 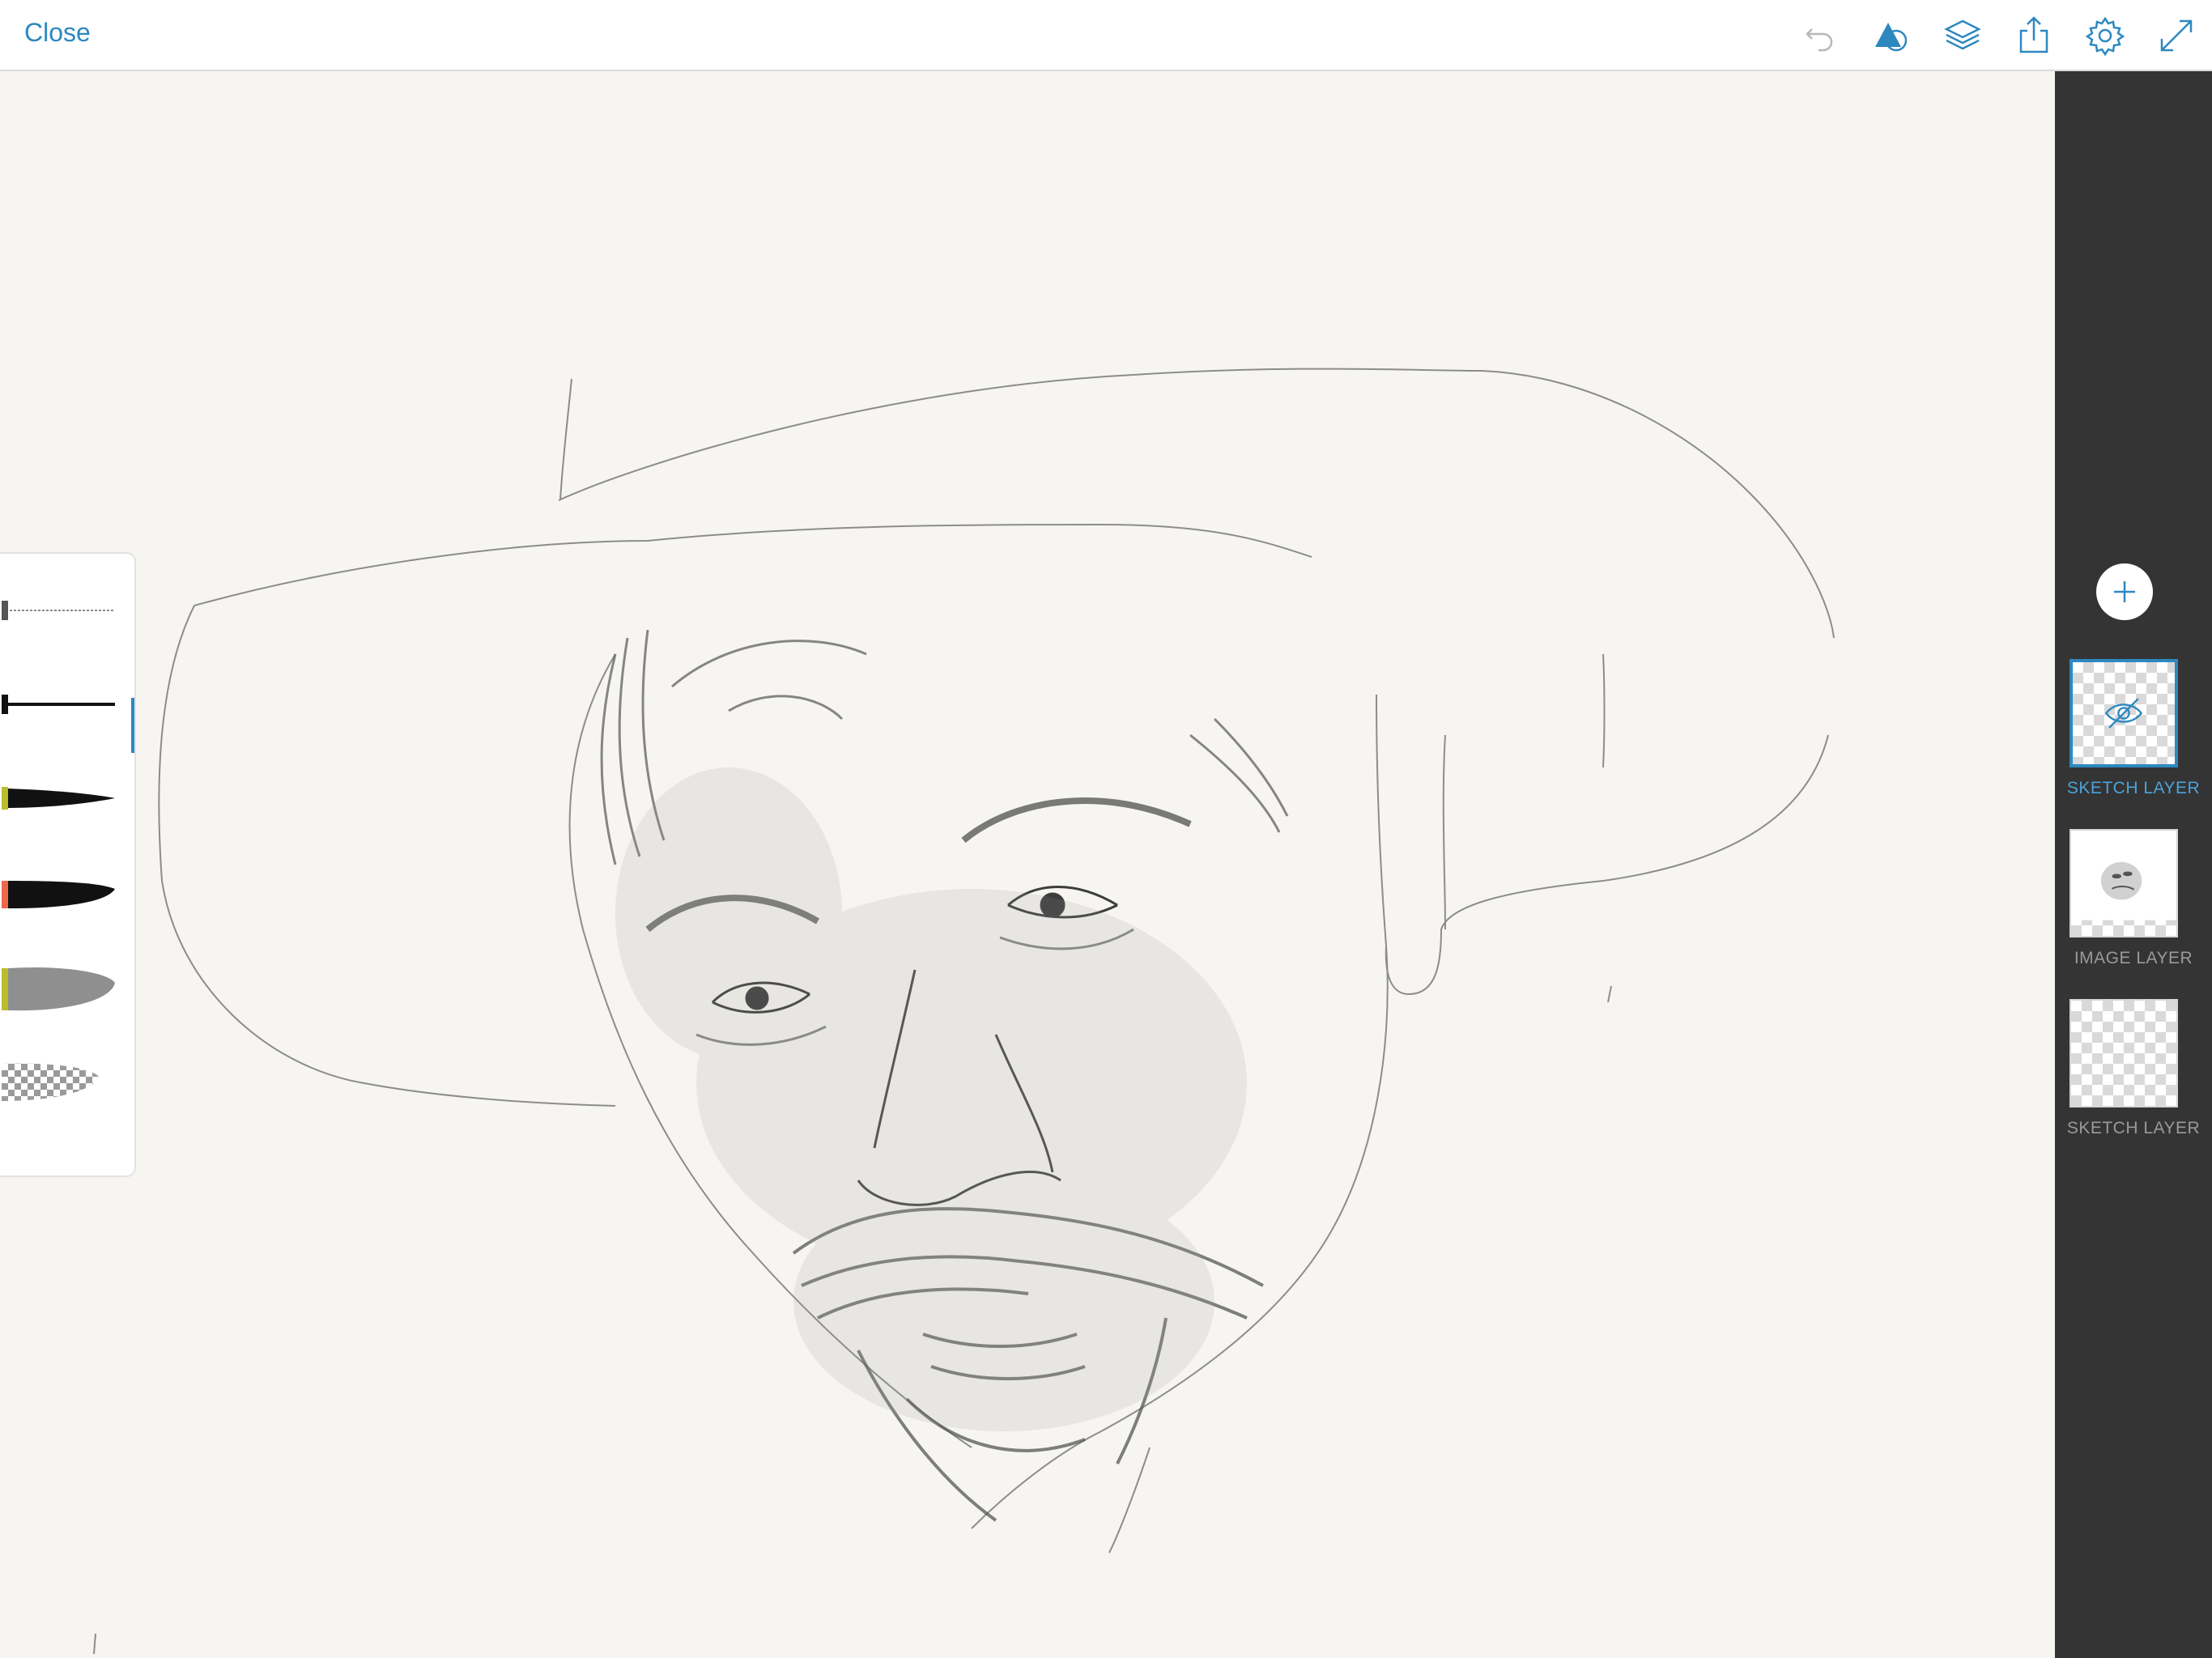 I want to click on plus-icon, so click(x=2125, y=591).